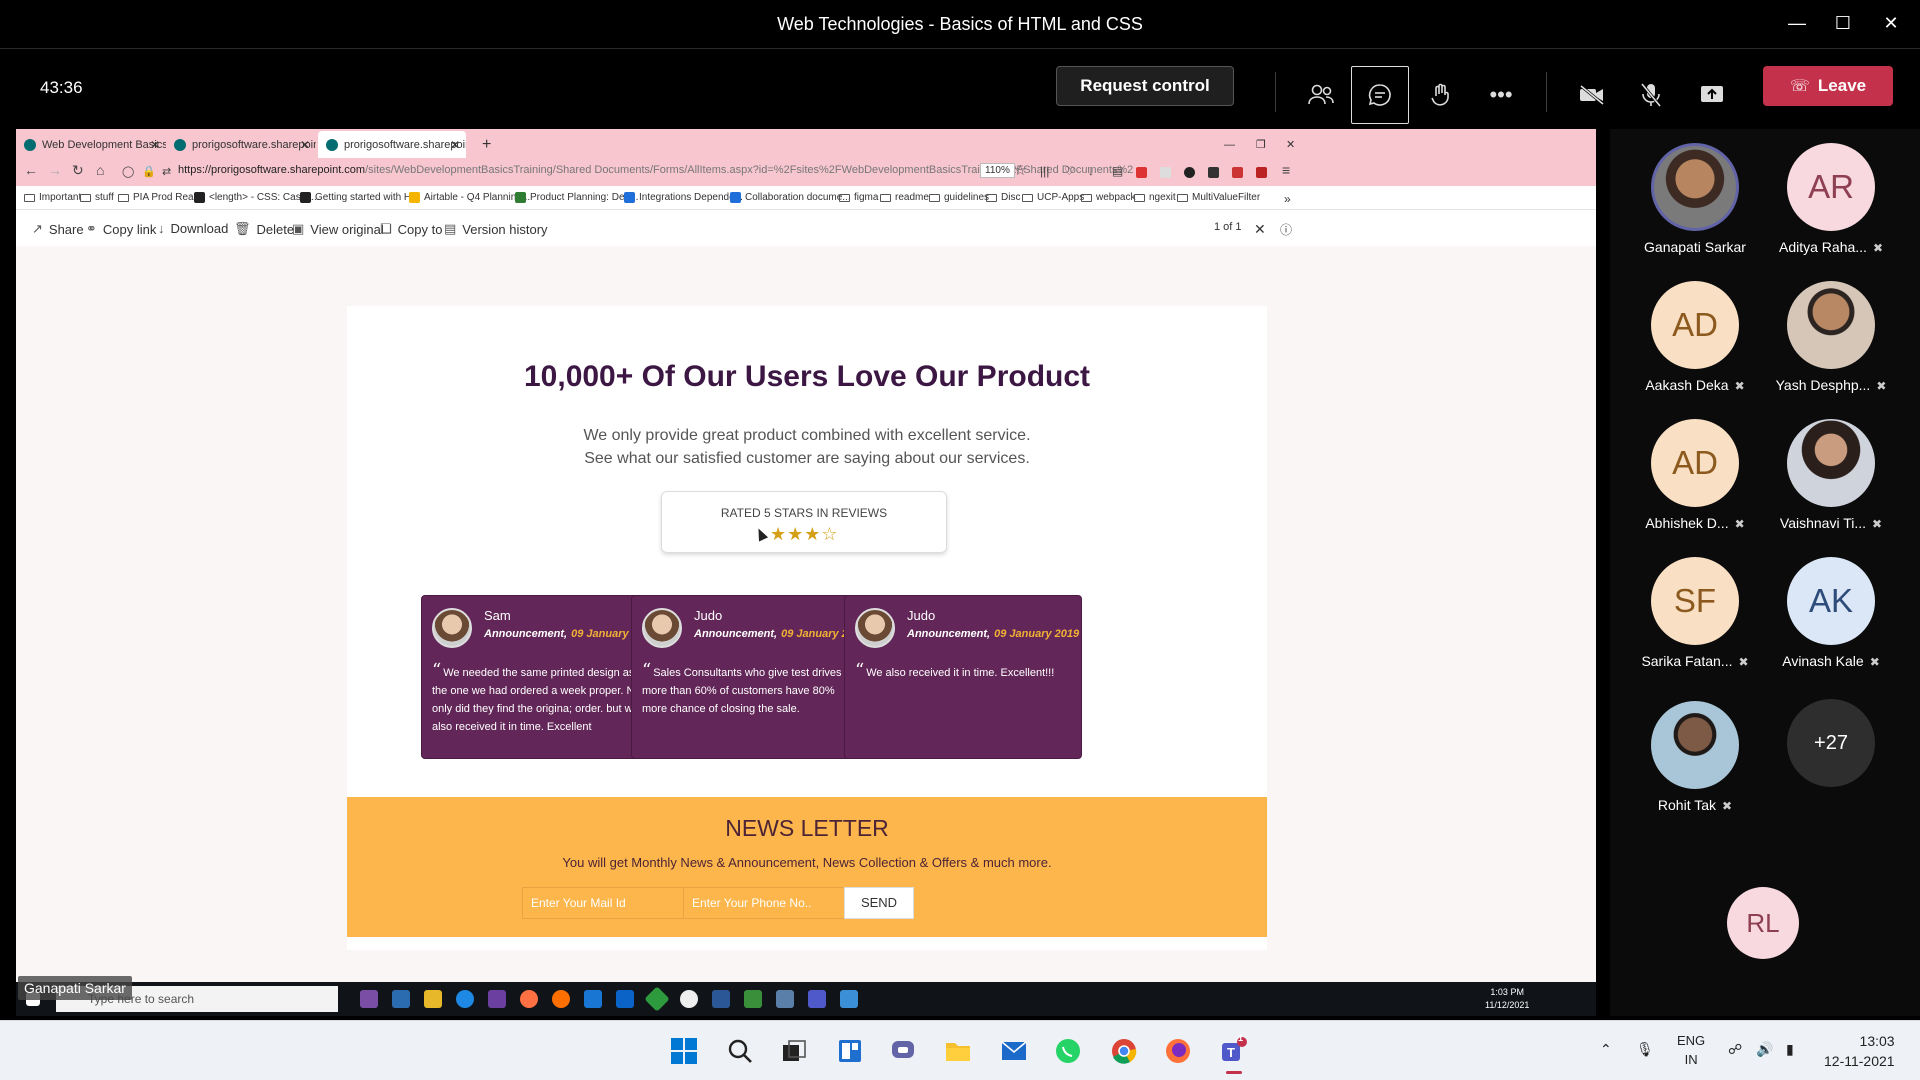  What do you see at coordinates (997, 170) in the screenshot?
I see `zoom-level: 110%` at bounding box center [997, 170].